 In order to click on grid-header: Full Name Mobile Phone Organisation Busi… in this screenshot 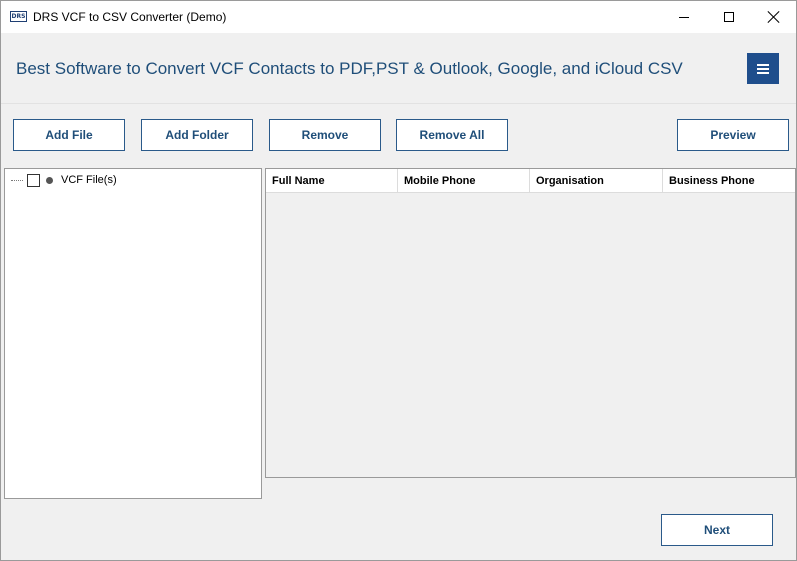, I will do `click(530, 181)`.